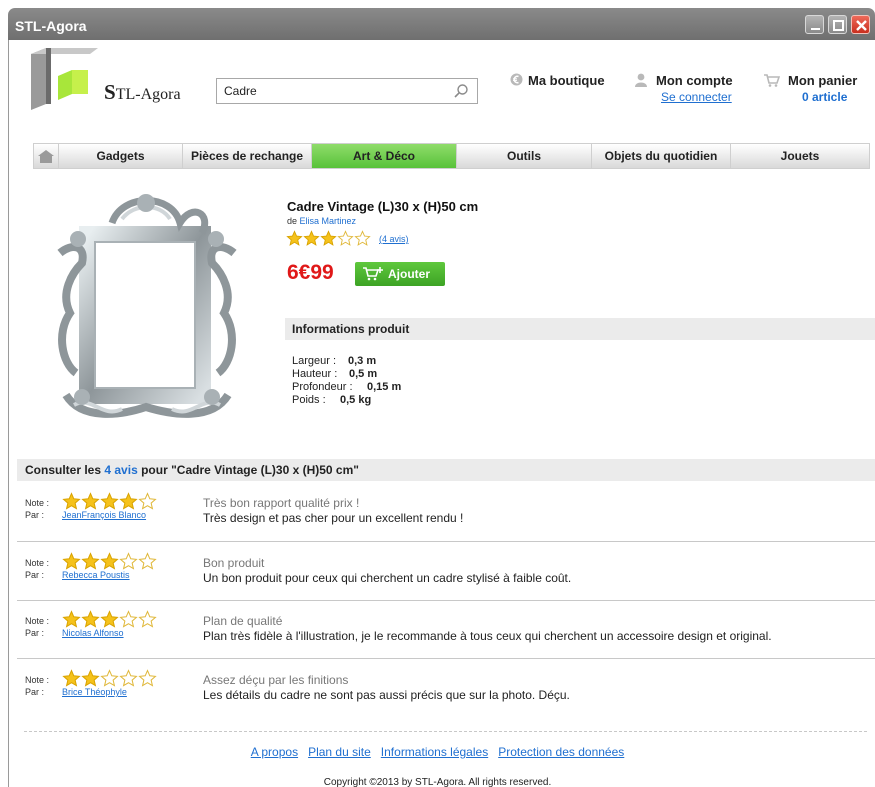  Describe the element at coordinates (566, 80) in the screenshot. I see `shop-link: Ma boutique` at that location.